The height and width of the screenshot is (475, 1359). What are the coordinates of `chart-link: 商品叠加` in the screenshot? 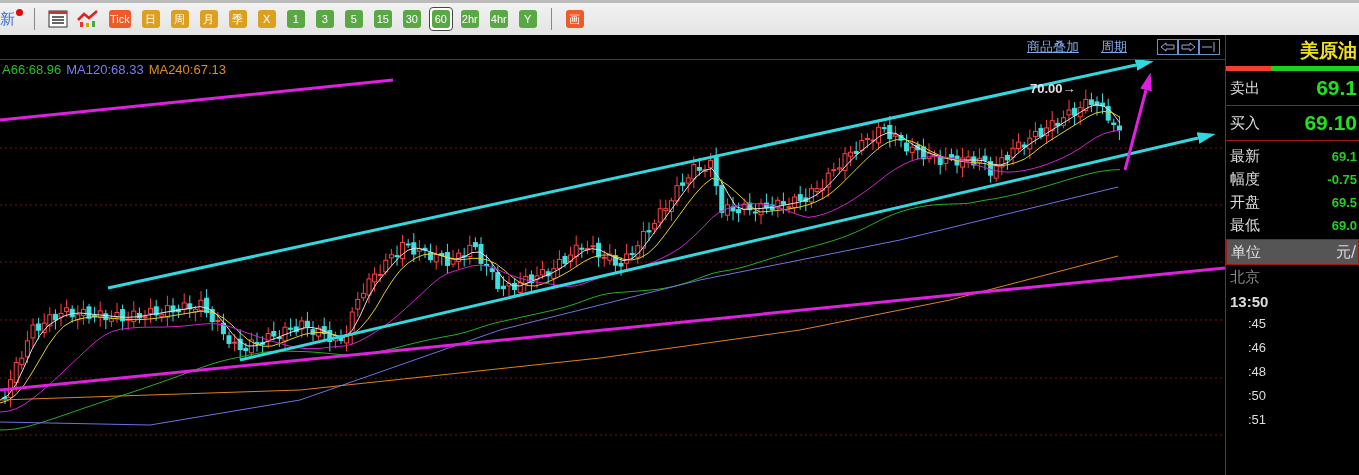 It's located at (1053, 47).